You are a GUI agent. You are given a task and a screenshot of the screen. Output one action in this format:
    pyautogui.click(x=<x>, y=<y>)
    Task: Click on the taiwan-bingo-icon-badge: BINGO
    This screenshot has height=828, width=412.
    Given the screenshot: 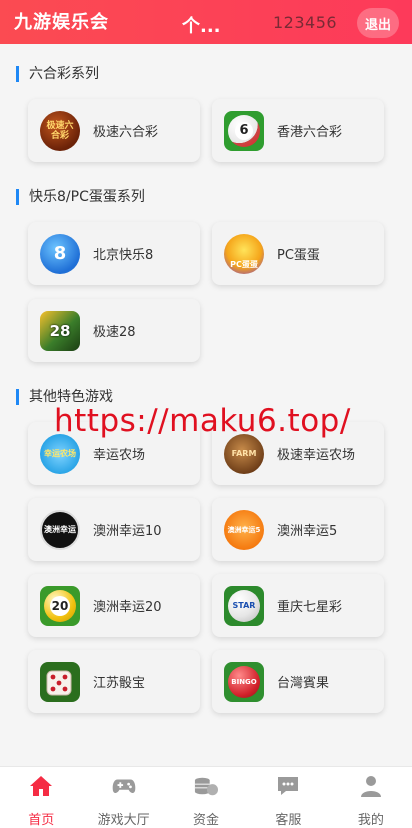 What is the action you would take?
    pyautogui.click(x=244, y=681)
    